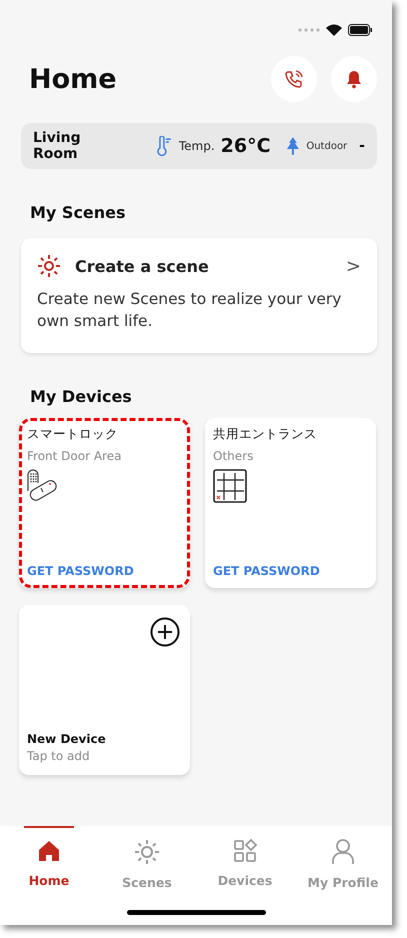 Image resolution: width=407 pixels, height=938 pixels. What do you see at coordinates (57, 146) in the screenshot?
I see `room-name: Living Room` at bounding box center [57, 146].